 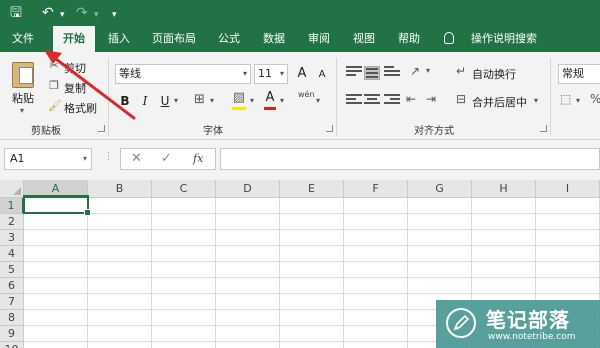 I want to click on more-options-icon: ⋮, so click(x=108, y=157).